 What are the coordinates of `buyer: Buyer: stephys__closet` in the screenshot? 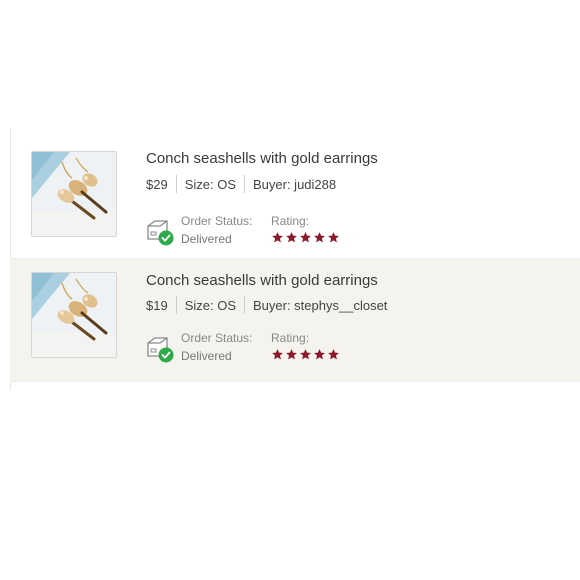 It's located at (320, 305).